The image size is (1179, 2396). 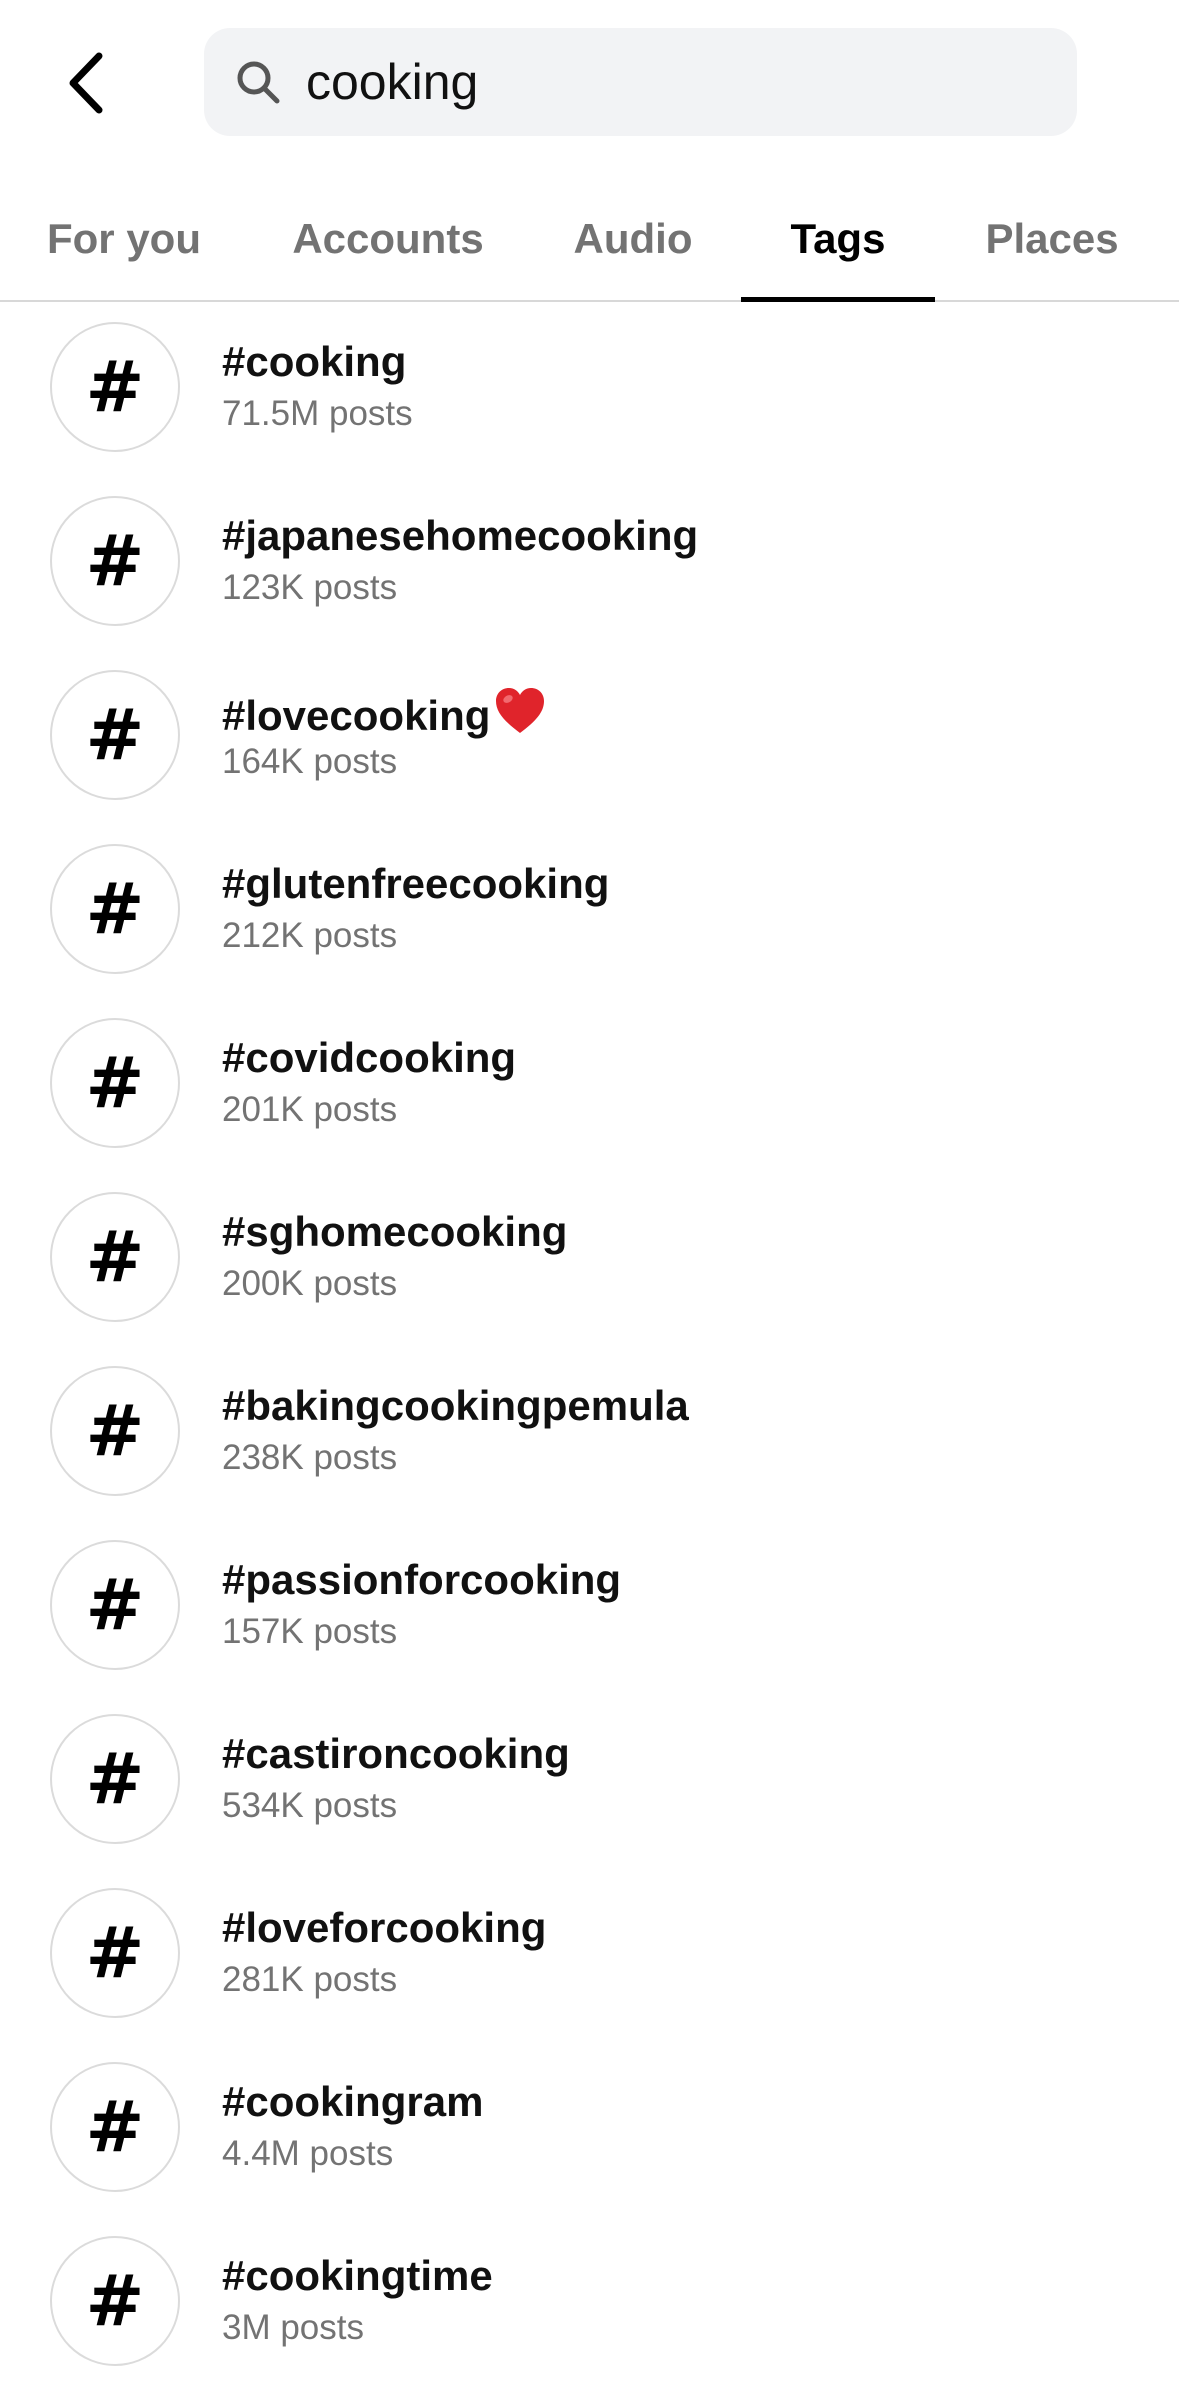 I want to click on tab-bar: For you Accounts Audio Tags Places, so click(x=589, y=240).